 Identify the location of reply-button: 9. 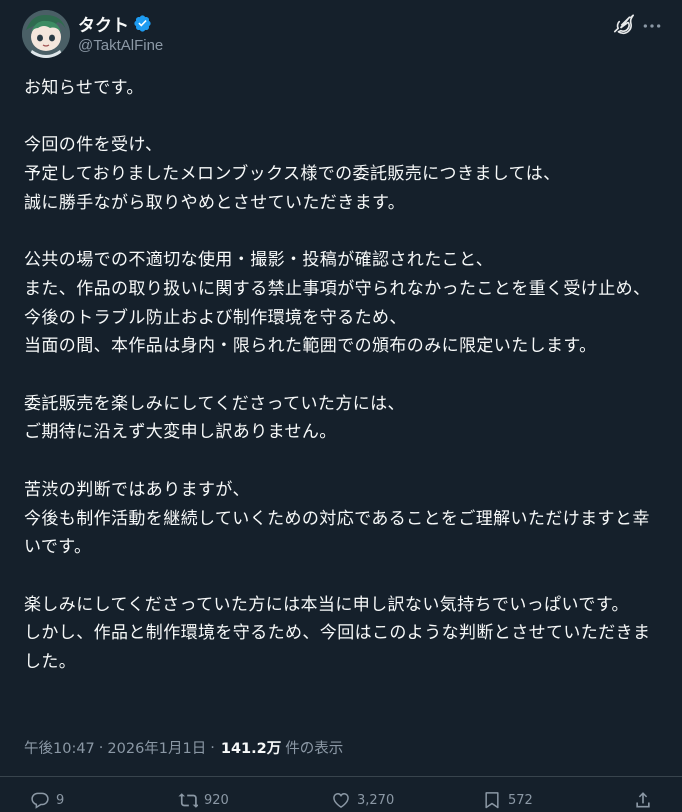
(47, 800).